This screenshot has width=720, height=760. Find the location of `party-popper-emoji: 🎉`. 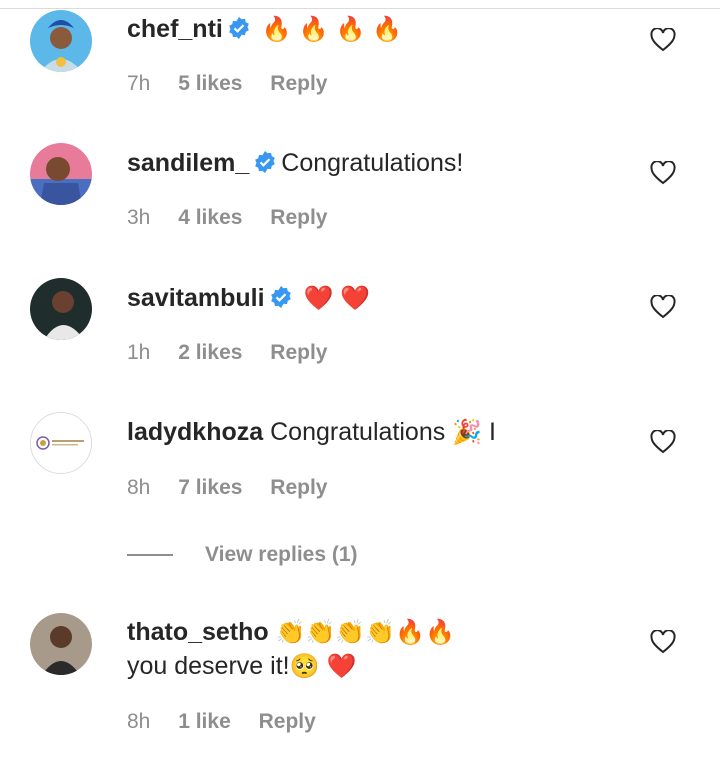

party-popper-emoji: 🎉 is located at coordinates (467, 432).